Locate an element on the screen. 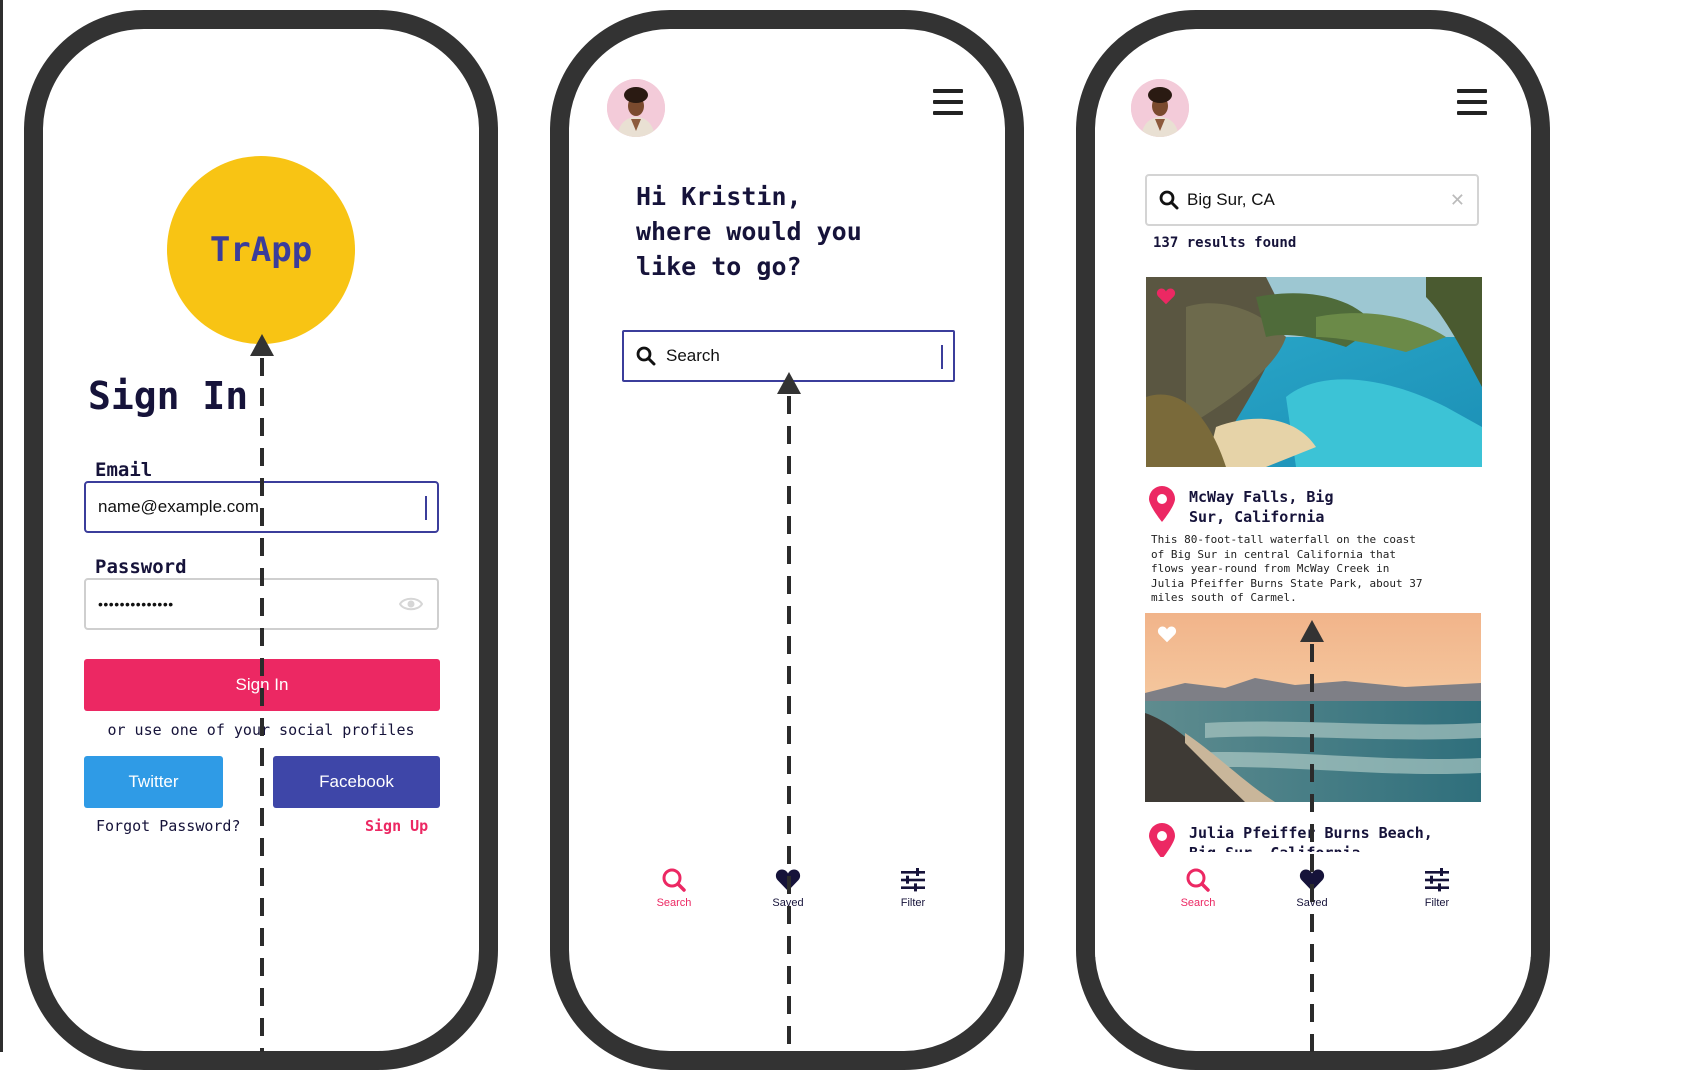 The image size is (1686, 1070). app-logo-text: TrApp is located at coordinates (261, 250).